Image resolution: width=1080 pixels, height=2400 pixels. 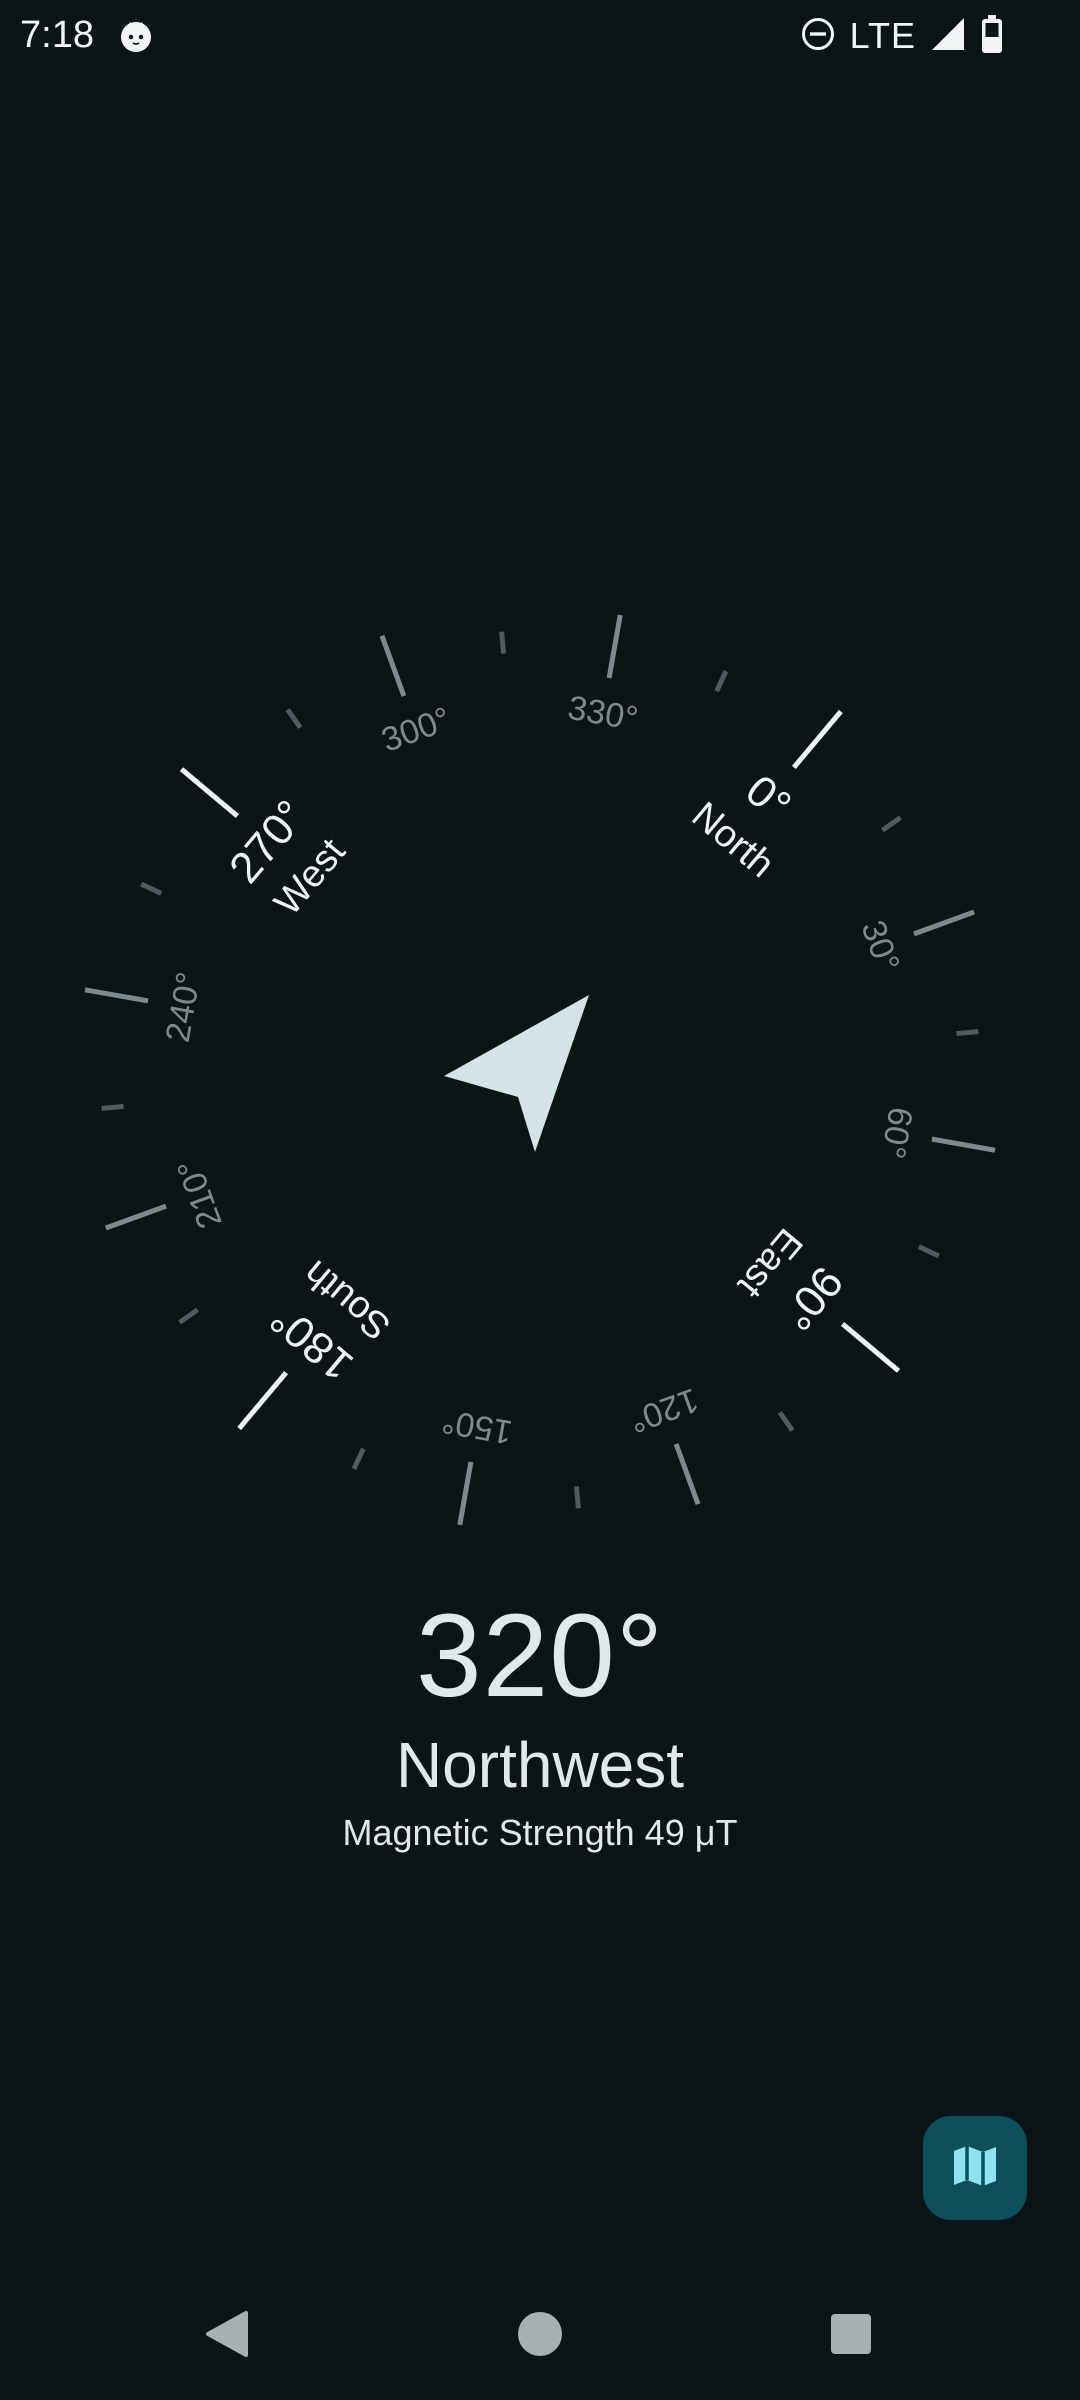 I want to click on back-button, so click(x=227, y=2336).